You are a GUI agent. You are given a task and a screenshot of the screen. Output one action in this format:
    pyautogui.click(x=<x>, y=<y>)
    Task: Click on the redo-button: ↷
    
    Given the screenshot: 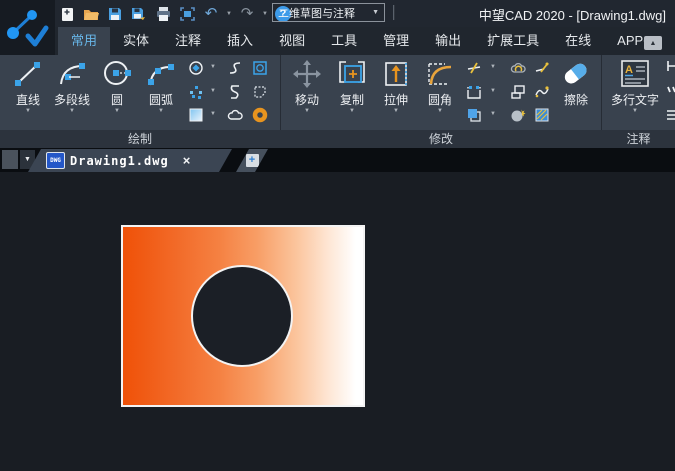 What is the action you would take?
    pyautogui.click(x=247, y=14)
    